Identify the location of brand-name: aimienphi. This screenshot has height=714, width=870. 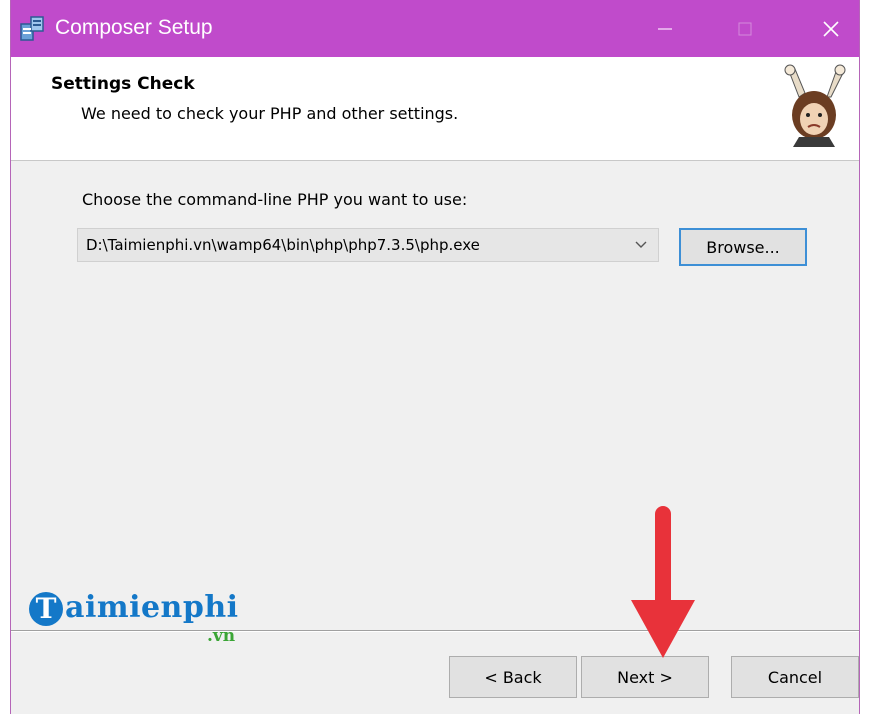
(152, 607).